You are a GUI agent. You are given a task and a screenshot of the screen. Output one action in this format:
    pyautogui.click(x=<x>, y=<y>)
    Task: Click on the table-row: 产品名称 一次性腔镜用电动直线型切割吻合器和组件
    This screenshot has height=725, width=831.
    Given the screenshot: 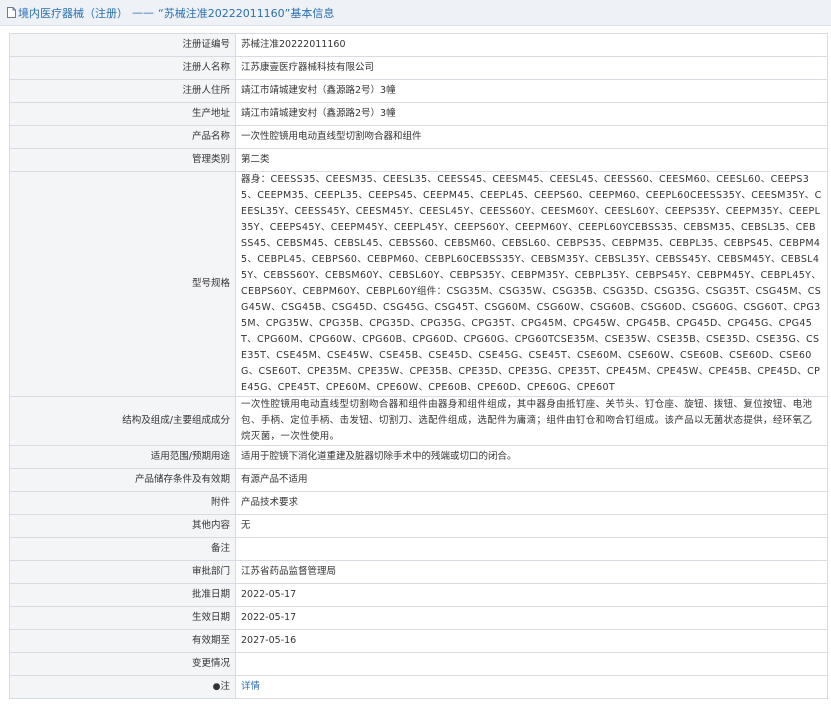 What is the action you would take?
    pyautogui.click(x=418, y=137)
    